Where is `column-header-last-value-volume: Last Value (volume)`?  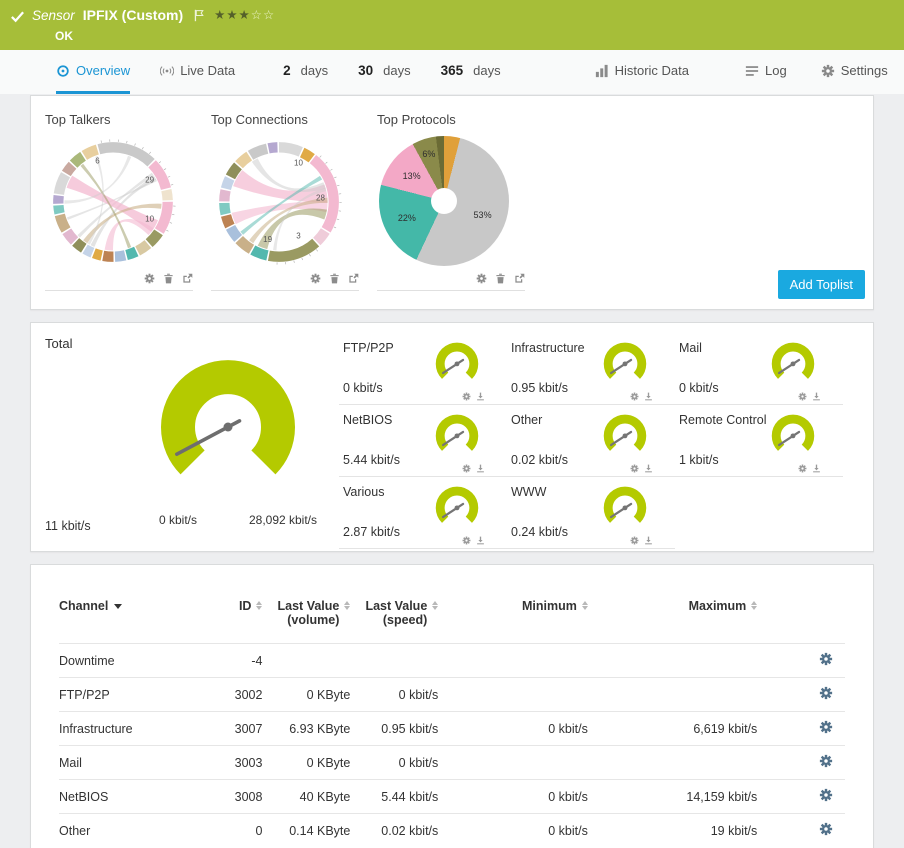
column-header-last-value-volume: Last Value (volume) is located at coordinates (310, 621).